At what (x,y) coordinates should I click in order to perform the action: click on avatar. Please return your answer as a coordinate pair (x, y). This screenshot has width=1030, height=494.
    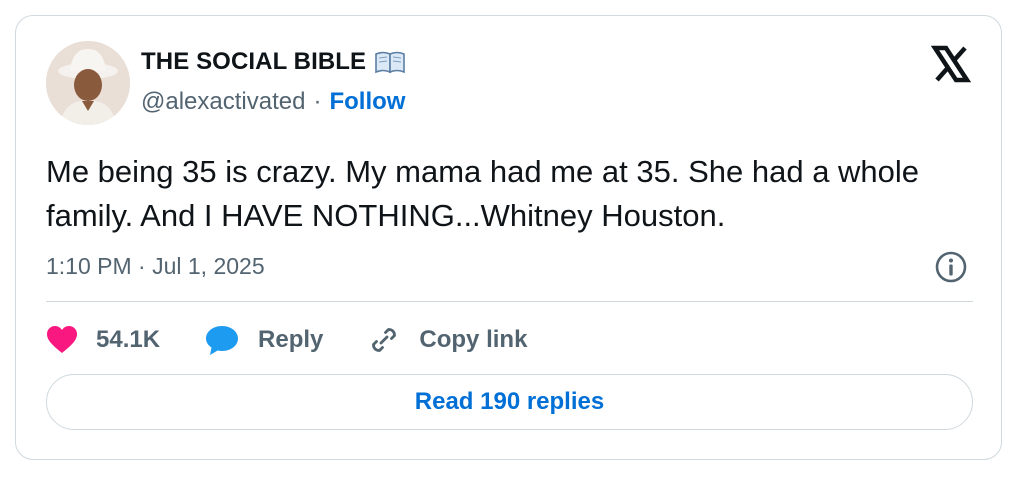
    Looking at the image, I should click on (88, 83).